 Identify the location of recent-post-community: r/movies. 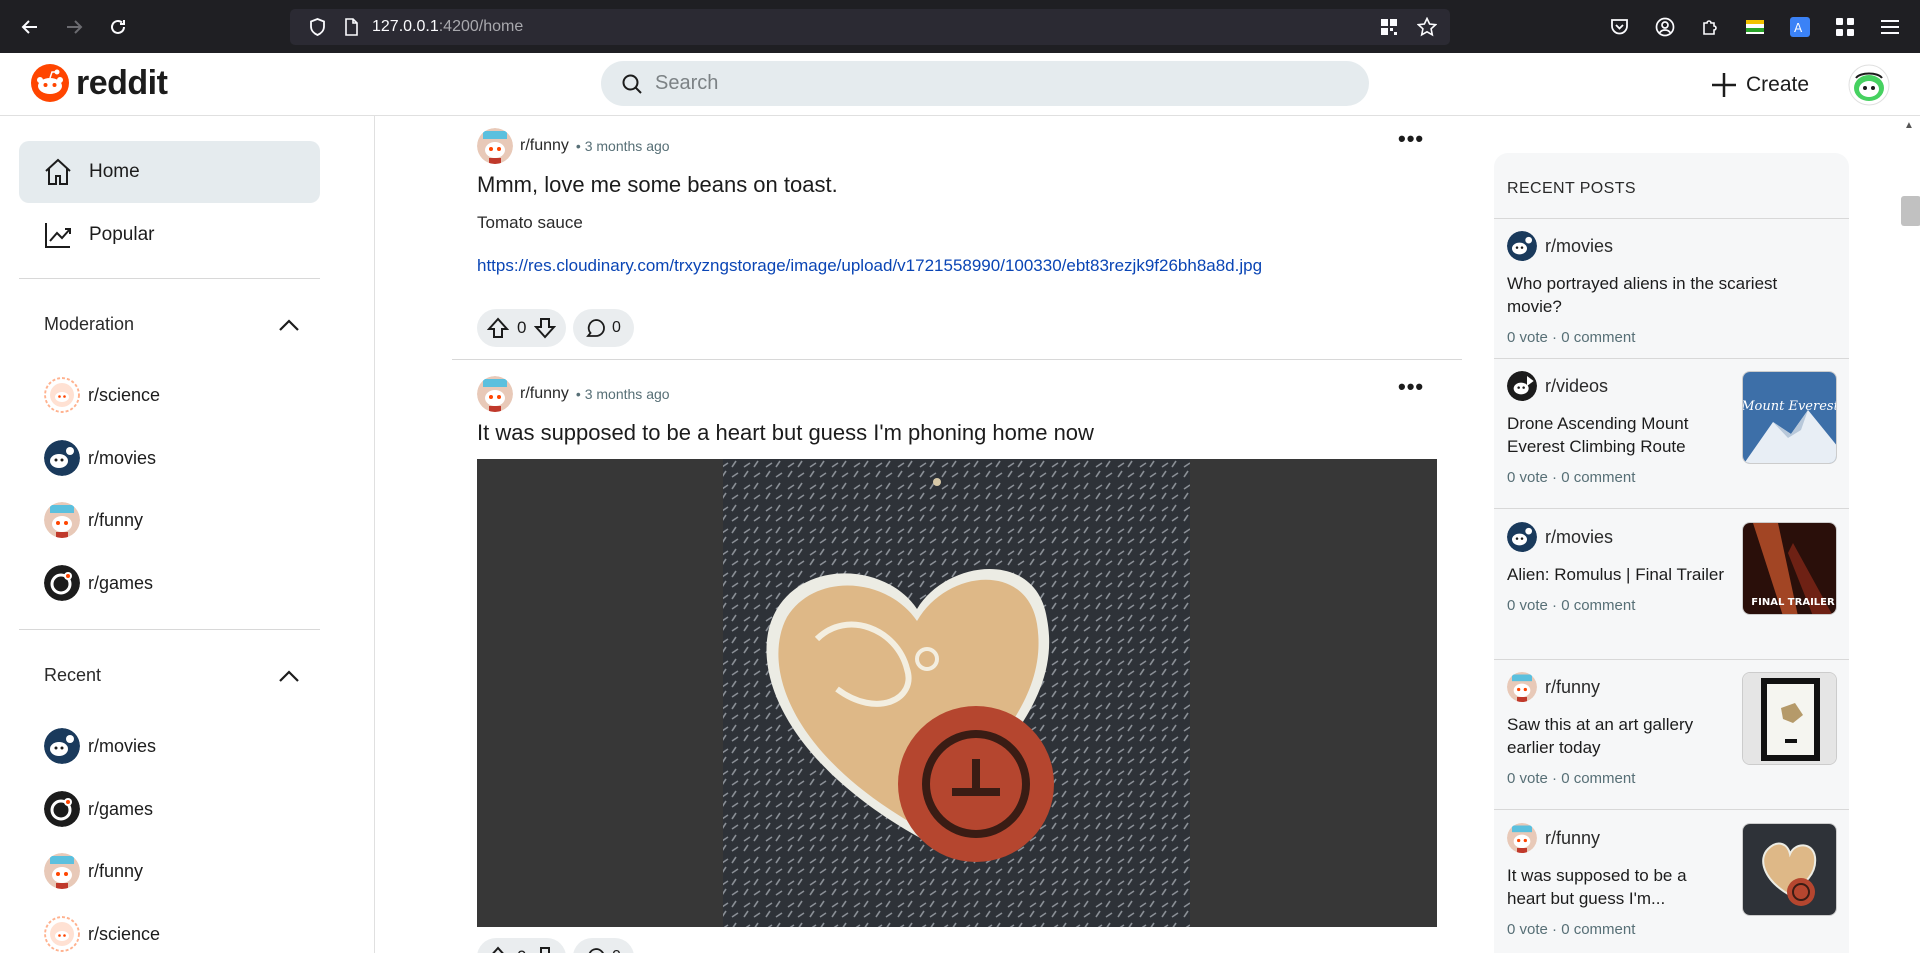
(1672, 246).